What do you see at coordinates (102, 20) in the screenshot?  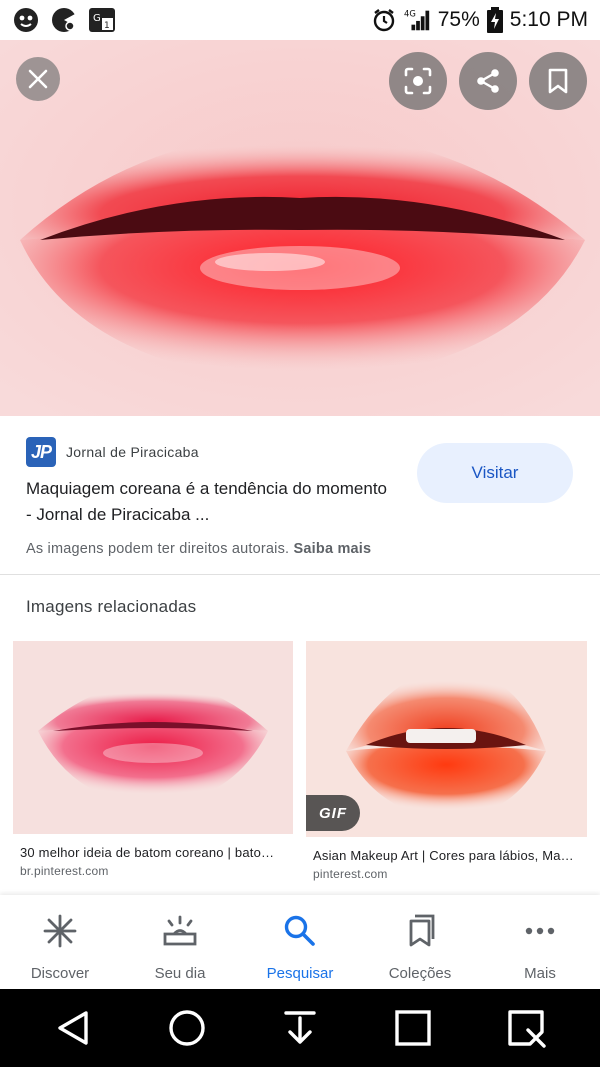 I see `translate-notification-icon: G1` at bounding box center [102, 20].